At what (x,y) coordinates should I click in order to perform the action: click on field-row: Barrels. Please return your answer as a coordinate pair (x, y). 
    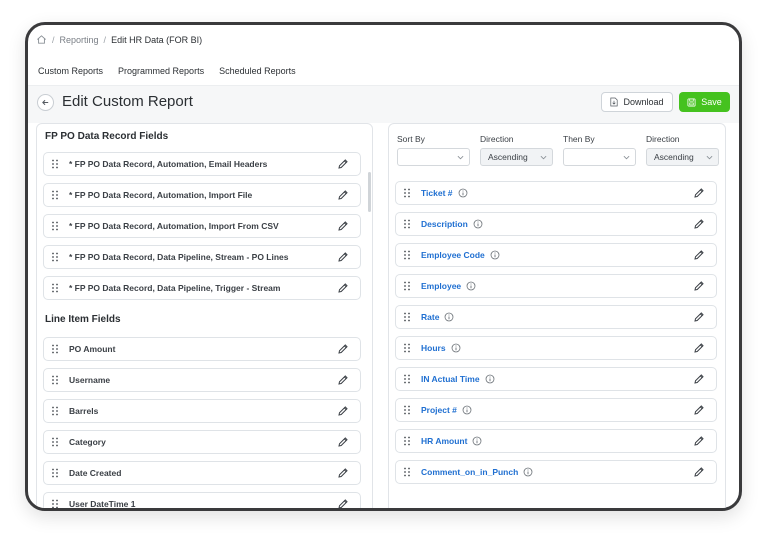
    Looking at the image, I should click on (202, 411).